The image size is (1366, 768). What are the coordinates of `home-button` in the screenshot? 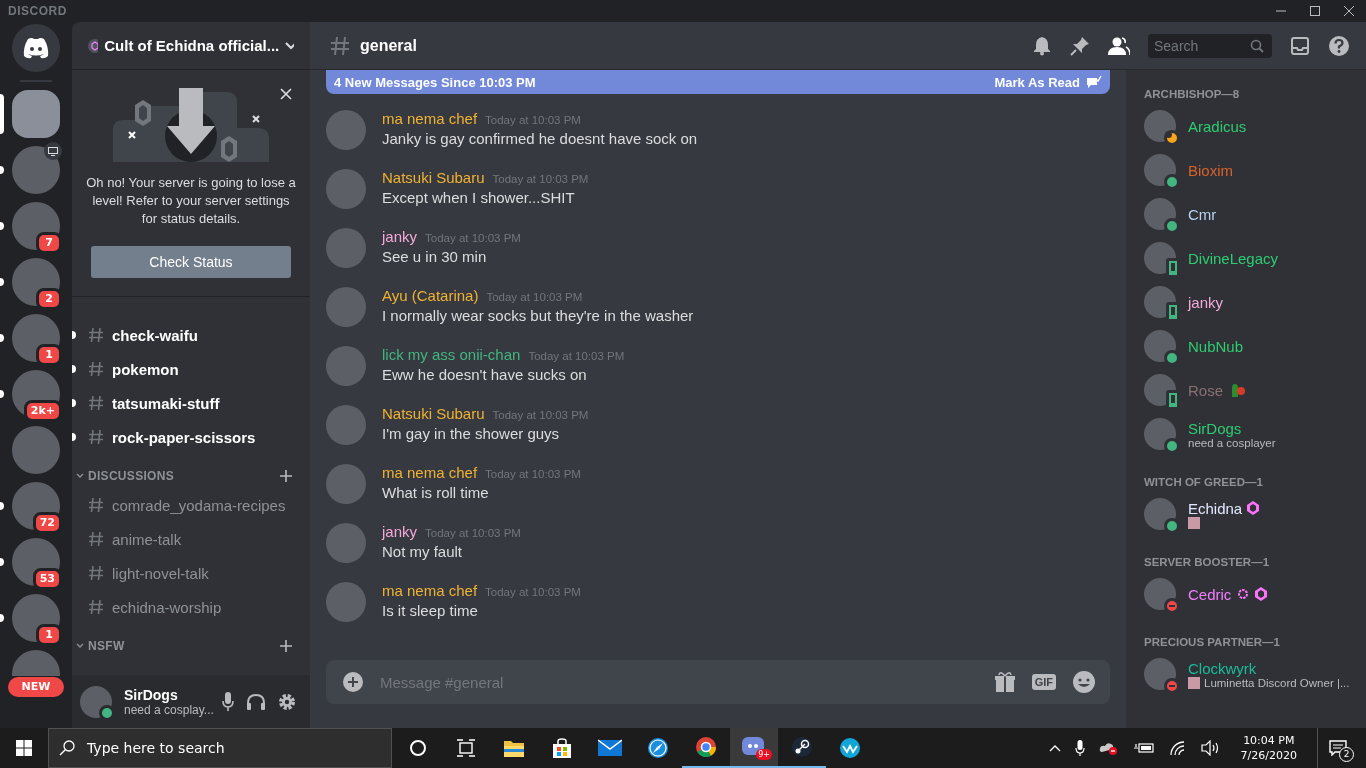 It's located at (36, 48).